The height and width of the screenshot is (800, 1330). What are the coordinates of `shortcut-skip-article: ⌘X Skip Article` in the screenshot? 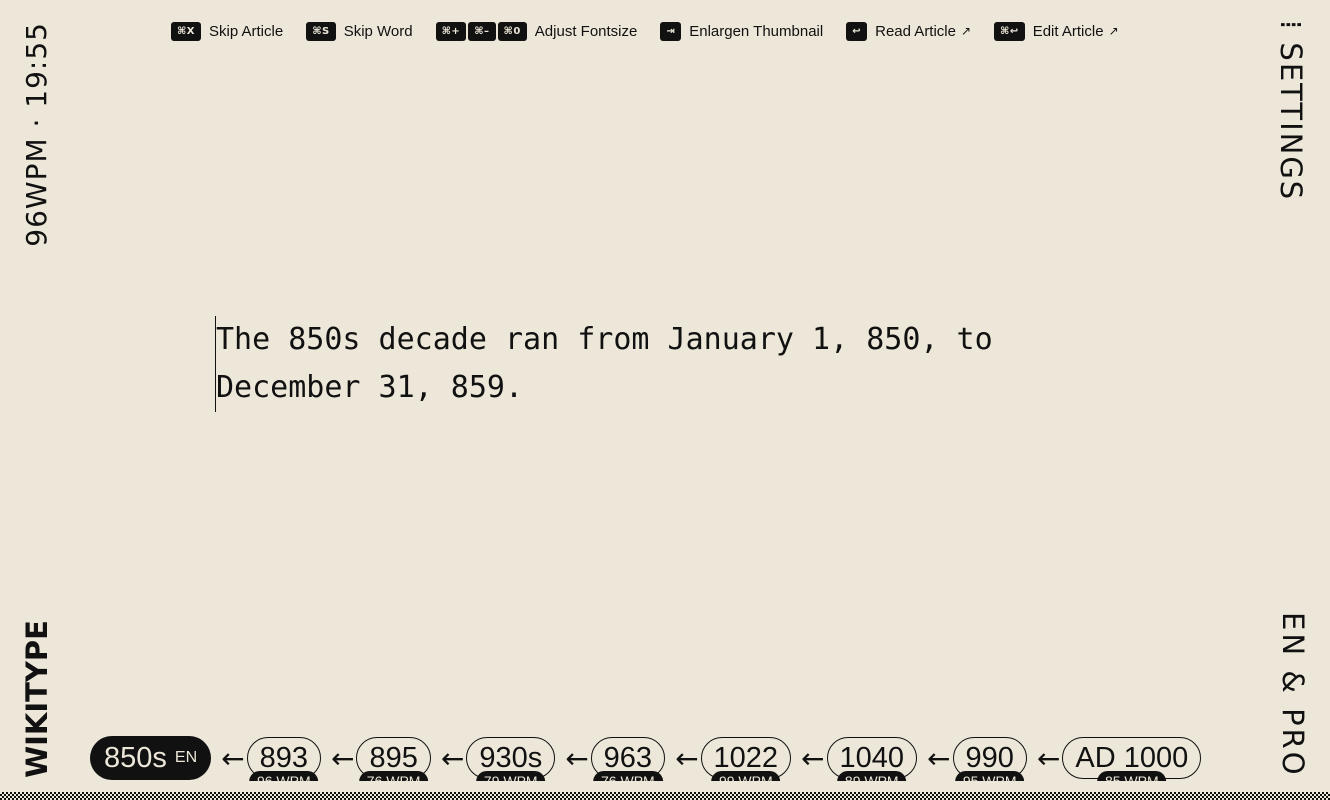 It's located at (227, 31).